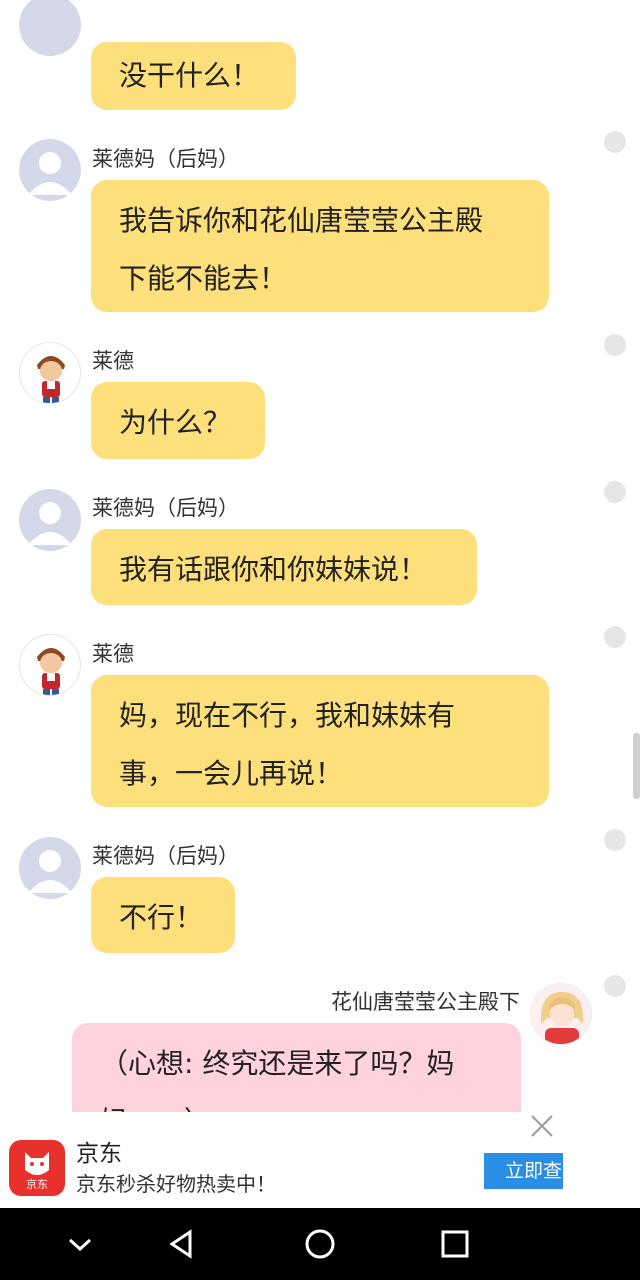  I want to click on message-text: 没干什么！, so click(189, 75).